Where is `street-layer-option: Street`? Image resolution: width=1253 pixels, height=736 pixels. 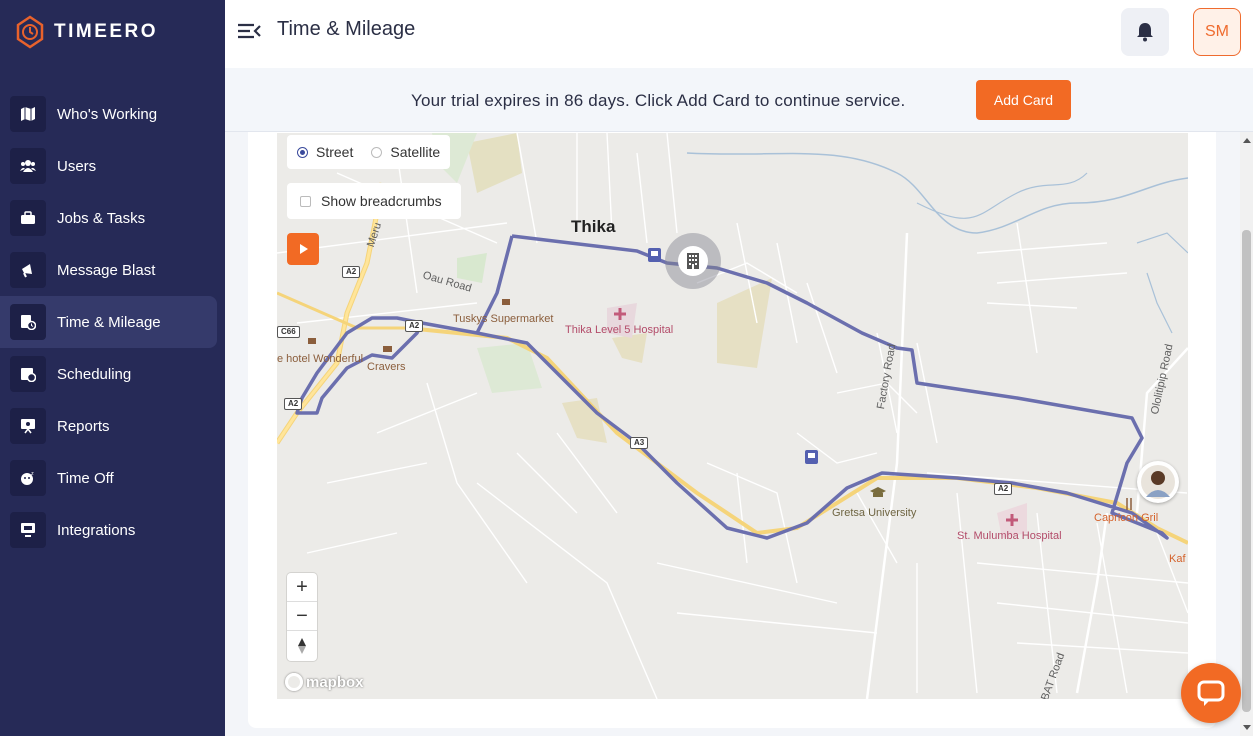
street-layer-option: Street is located at coordinates (325, 152).